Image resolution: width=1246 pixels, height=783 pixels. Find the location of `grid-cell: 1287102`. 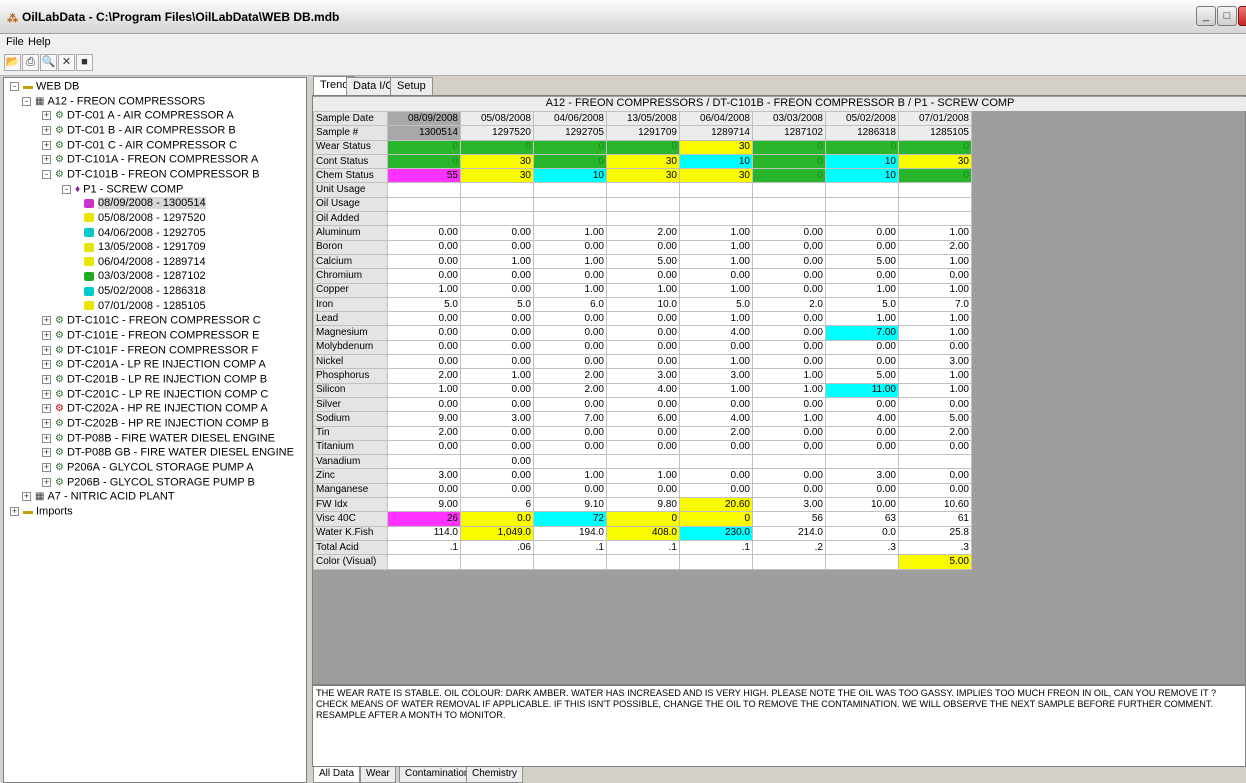

grid-cell: 1287102 is located at coordinates (789, 133).